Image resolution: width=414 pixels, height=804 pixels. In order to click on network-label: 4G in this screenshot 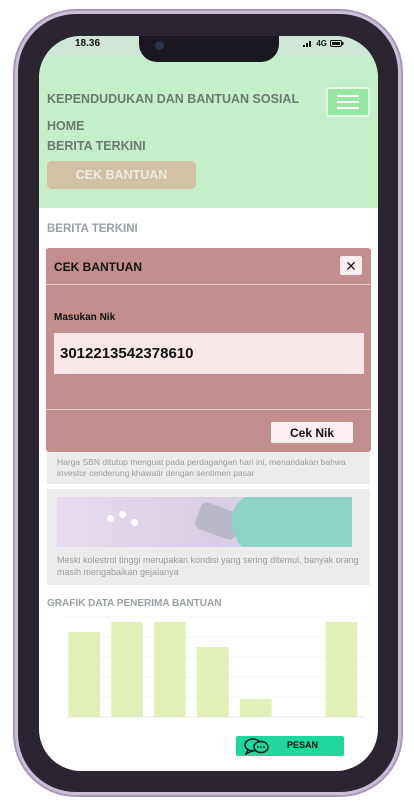, I will do `click(321, 43)`.